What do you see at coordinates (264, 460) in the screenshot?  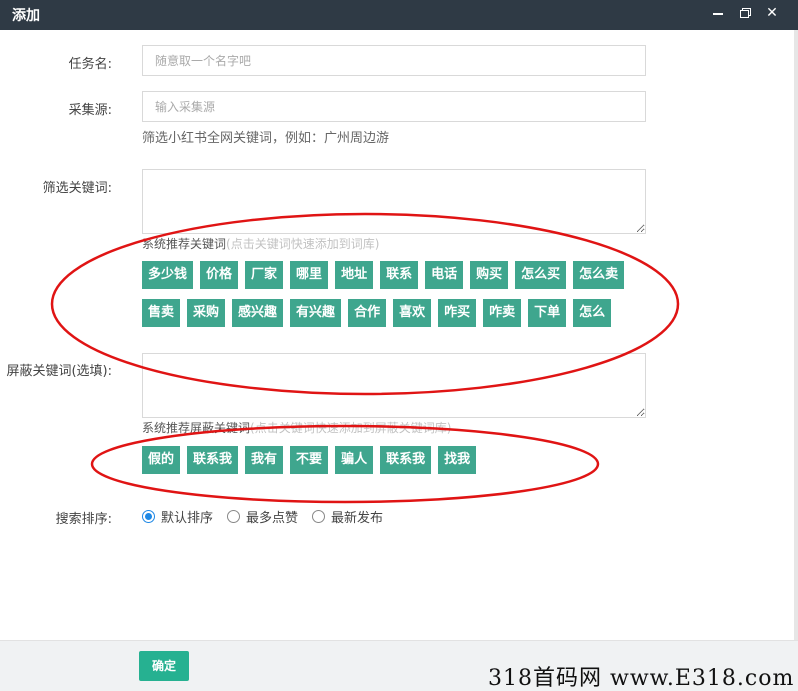 I see `block-keyword-tag: 我有` at bounding box center [264, 460].